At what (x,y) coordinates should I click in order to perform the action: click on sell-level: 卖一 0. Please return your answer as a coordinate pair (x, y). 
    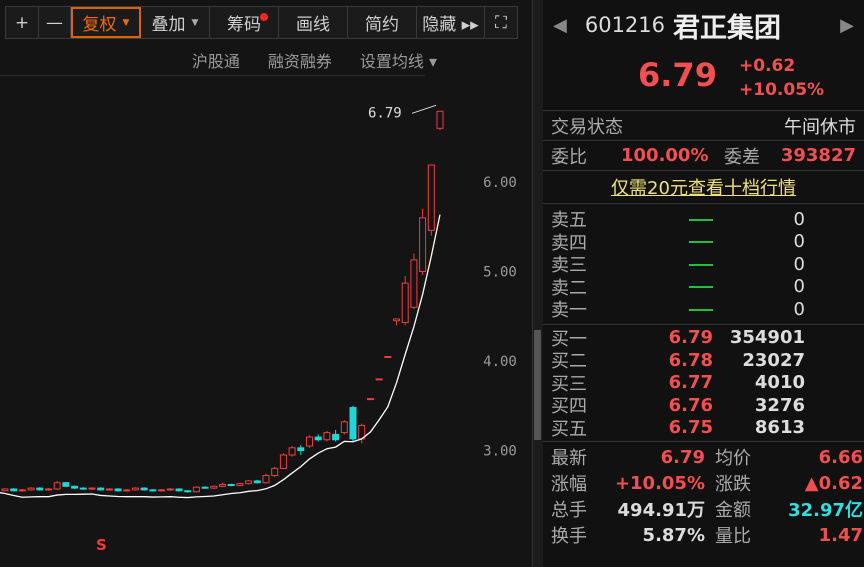
    Looking at the image, I should click on (707, 310).